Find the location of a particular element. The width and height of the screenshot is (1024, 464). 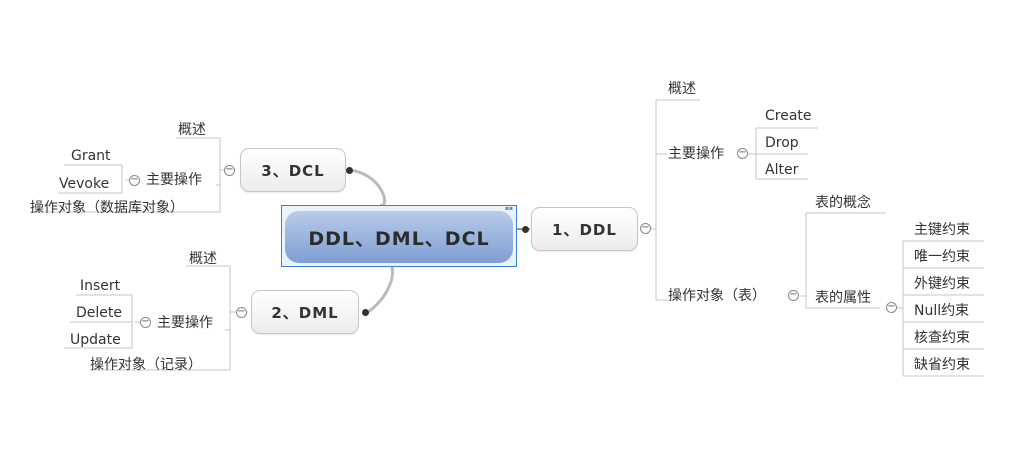

dcl-main-ops-collapse-icon: − is located at coordinates (134, 180).